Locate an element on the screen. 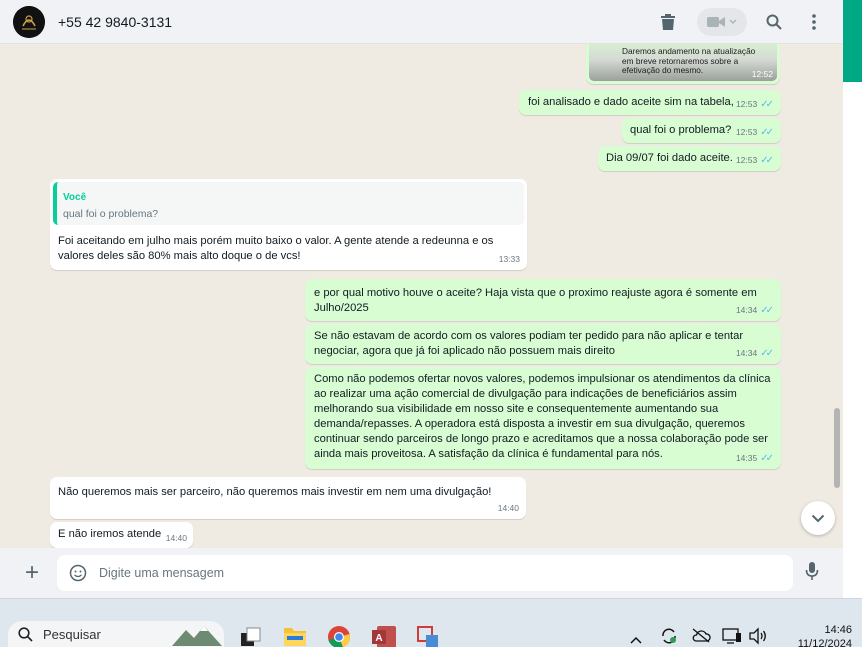 The height and width of the screenshot is (647, 862). scroll-to-bottom-button is located at coordinates (818, 518).